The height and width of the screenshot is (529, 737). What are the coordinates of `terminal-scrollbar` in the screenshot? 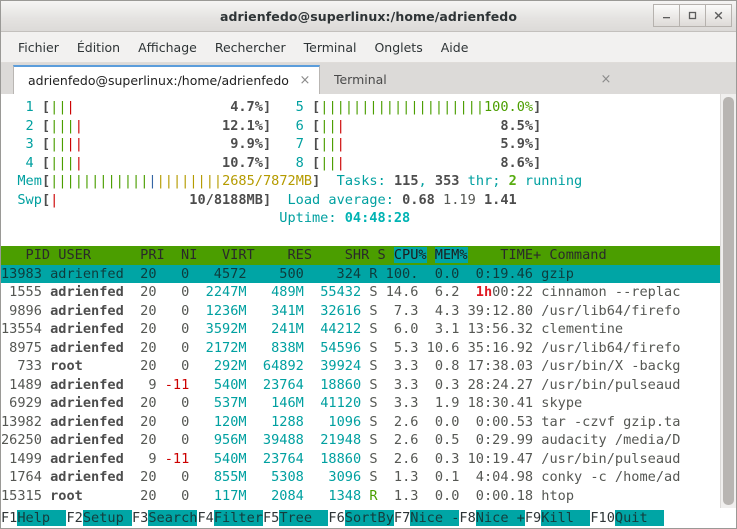 It's located at (728, 301).